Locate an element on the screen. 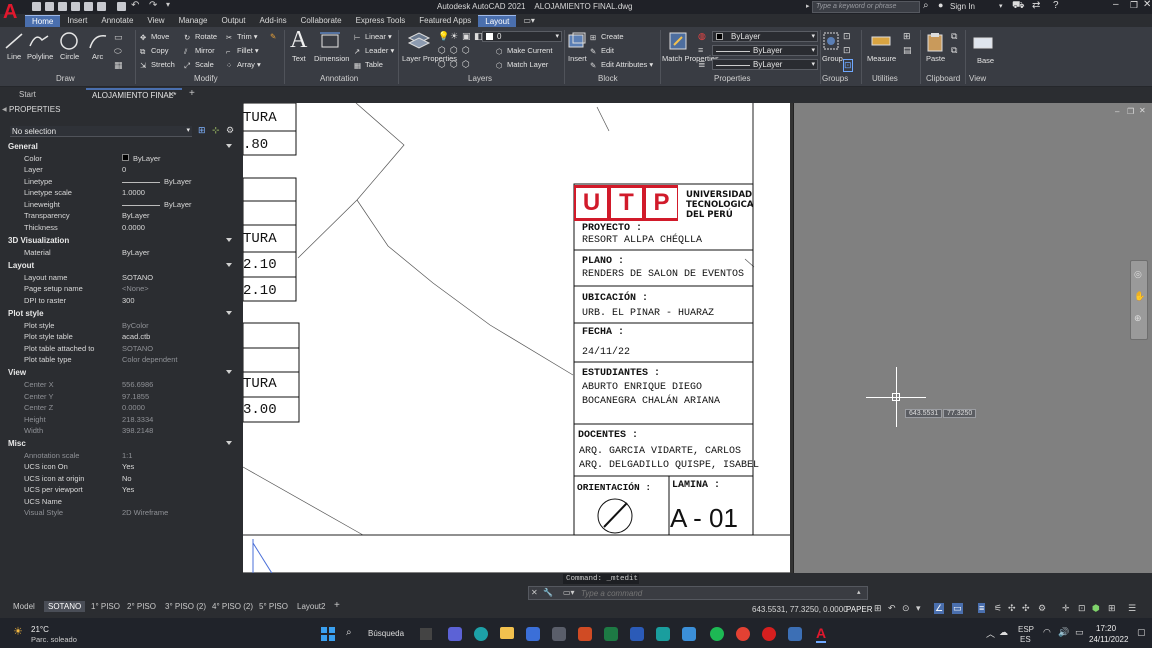 This screenshot has height=648, width=1152. prop-layout-name: Layout name SOTANO is located at coordinates (130, 278).